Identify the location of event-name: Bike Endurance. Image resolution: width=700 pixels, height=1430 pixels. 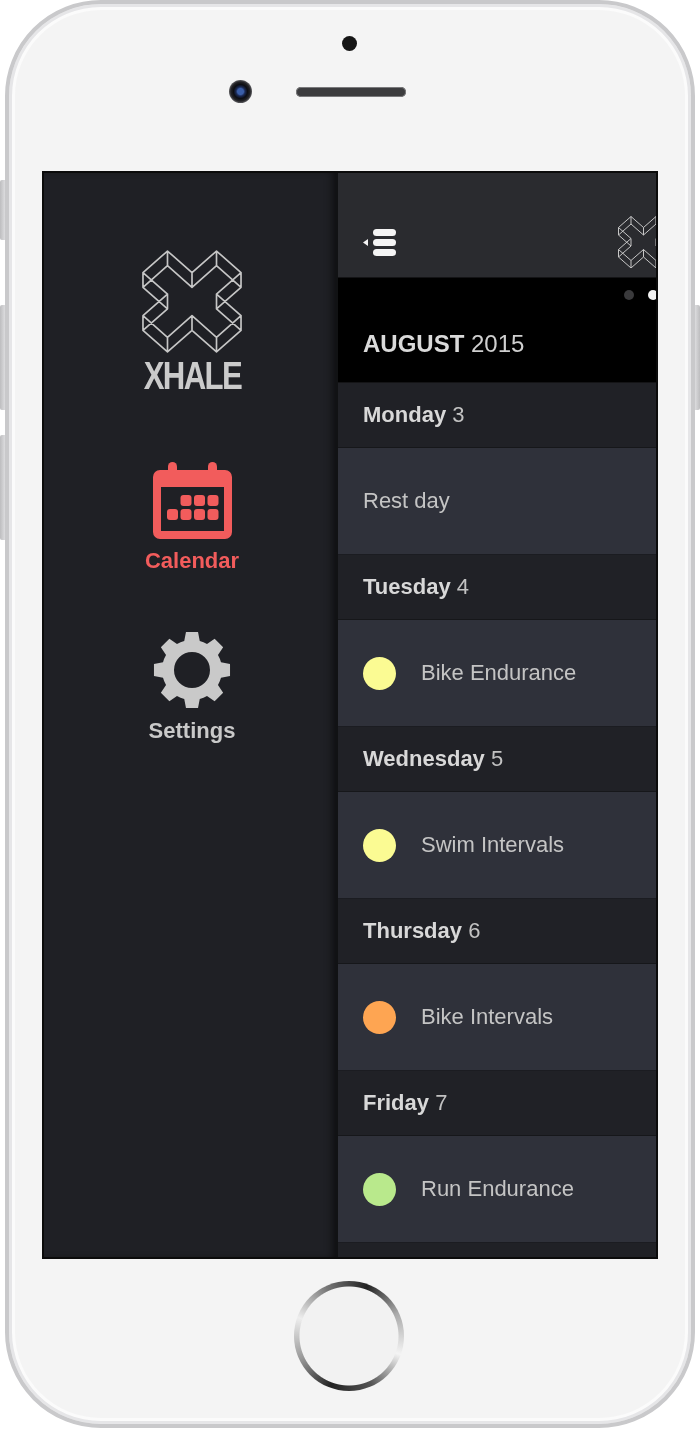
(499, 673).